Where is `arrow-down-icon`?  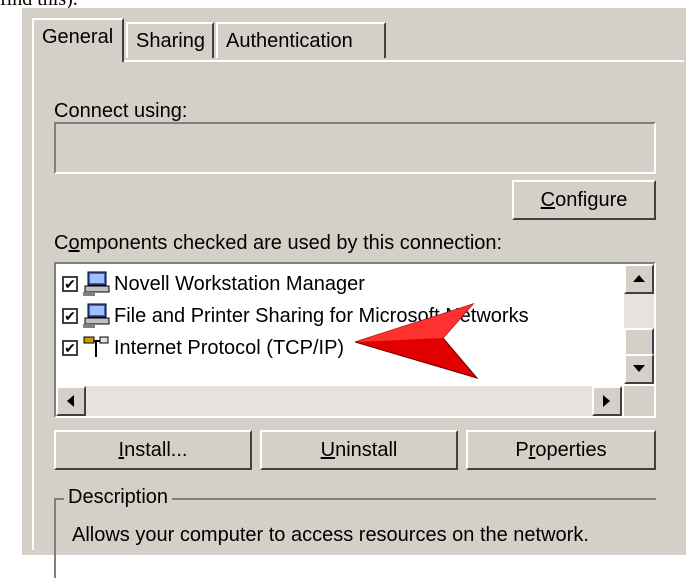
arrow-down-icon is located at coordinates (639, 368).